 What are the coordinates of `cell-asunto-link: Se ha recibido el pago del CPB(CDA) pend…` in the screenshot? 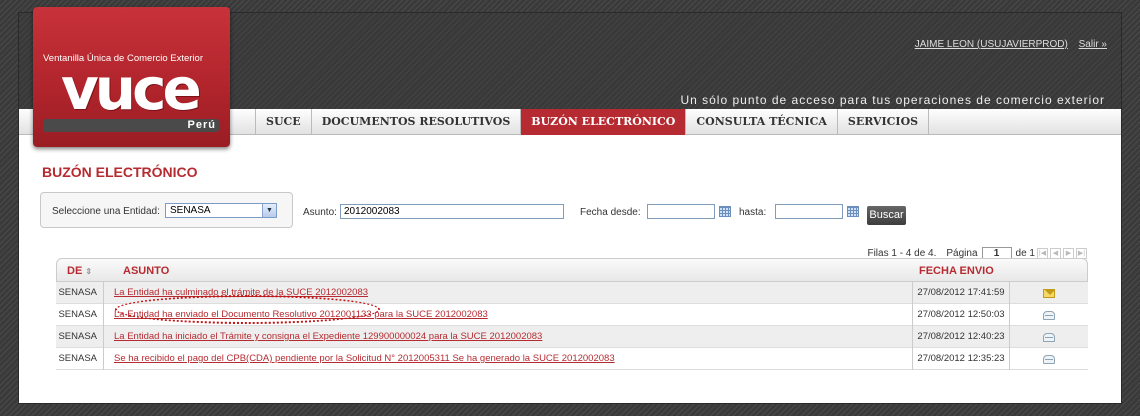 It's located at (359, 359).